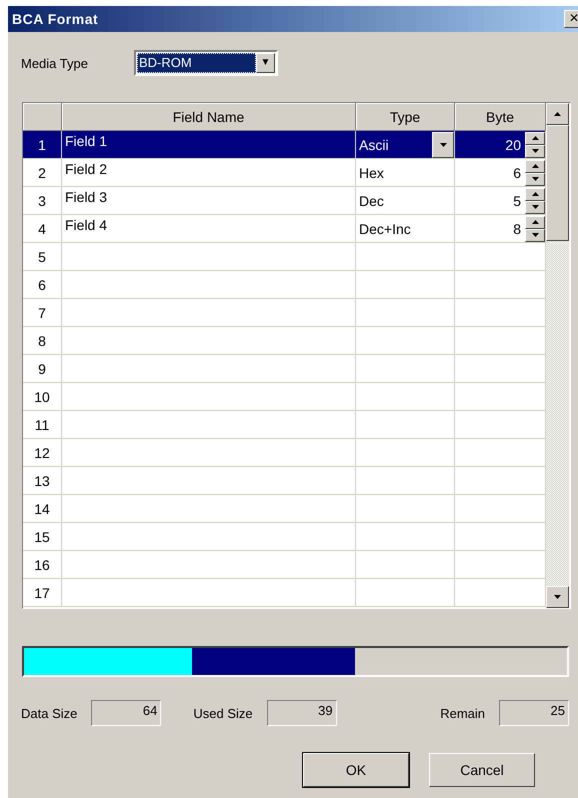 Image resolution: width=578 pixels, height=798 pixels. What do you see at coordinates (209, 173) in the screenshot?
I see `table-cell: Field 2` at bounding box center [209, 173].